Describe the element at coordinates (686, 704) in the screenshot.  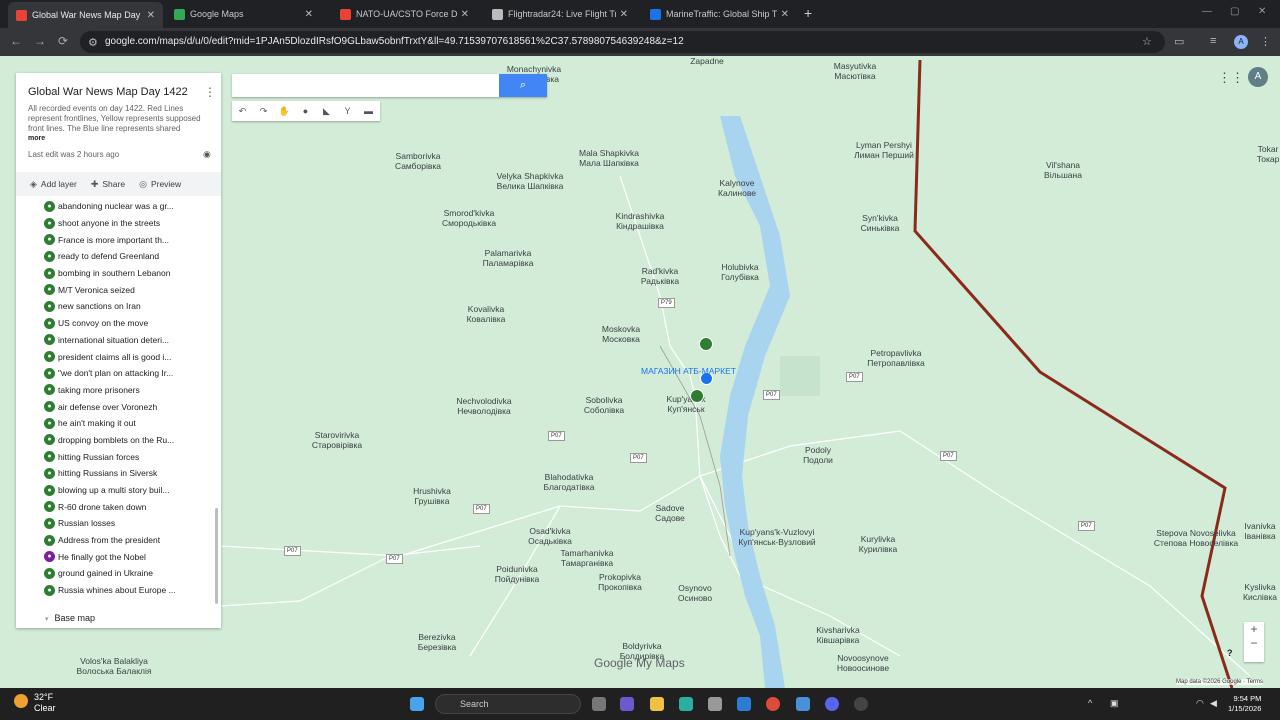
I see `edge-icon` at that location.